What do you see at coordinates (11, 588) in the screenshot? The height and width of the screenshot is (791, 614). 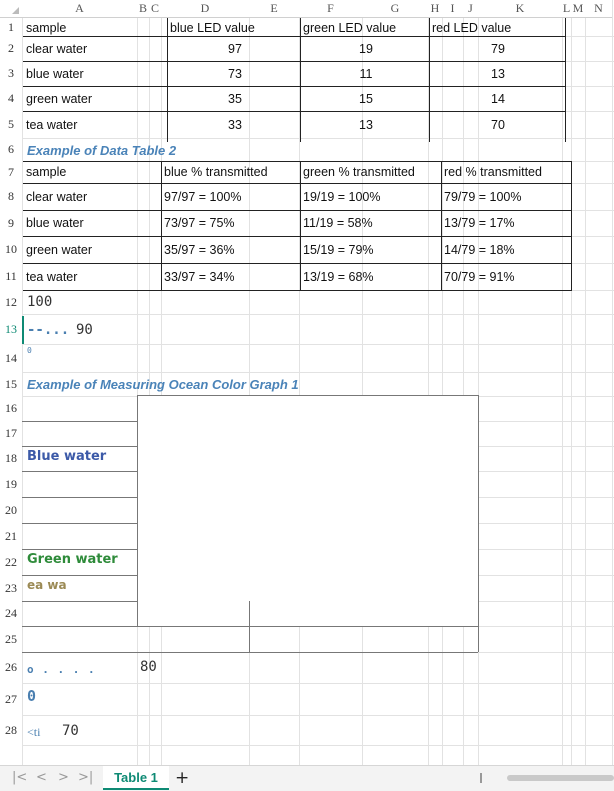 I see `row-header-23: 23` at bounding box center [11, 588].